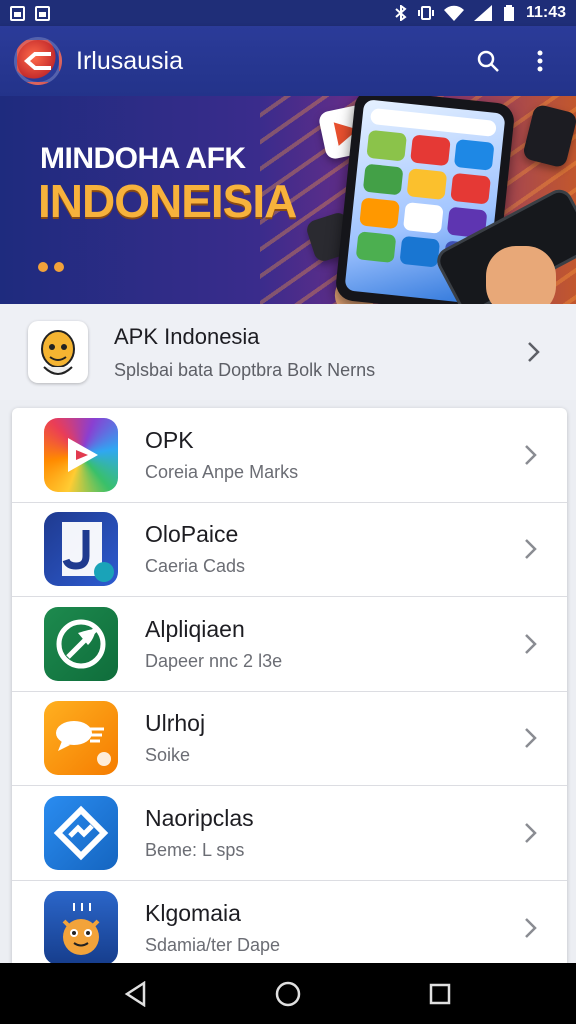 The height and width of the screenshot is (1024, 576). What do you see at coordinates (17, 13) in the screenshot?
I see `gallery-icon` at bounding box center [17, 13].